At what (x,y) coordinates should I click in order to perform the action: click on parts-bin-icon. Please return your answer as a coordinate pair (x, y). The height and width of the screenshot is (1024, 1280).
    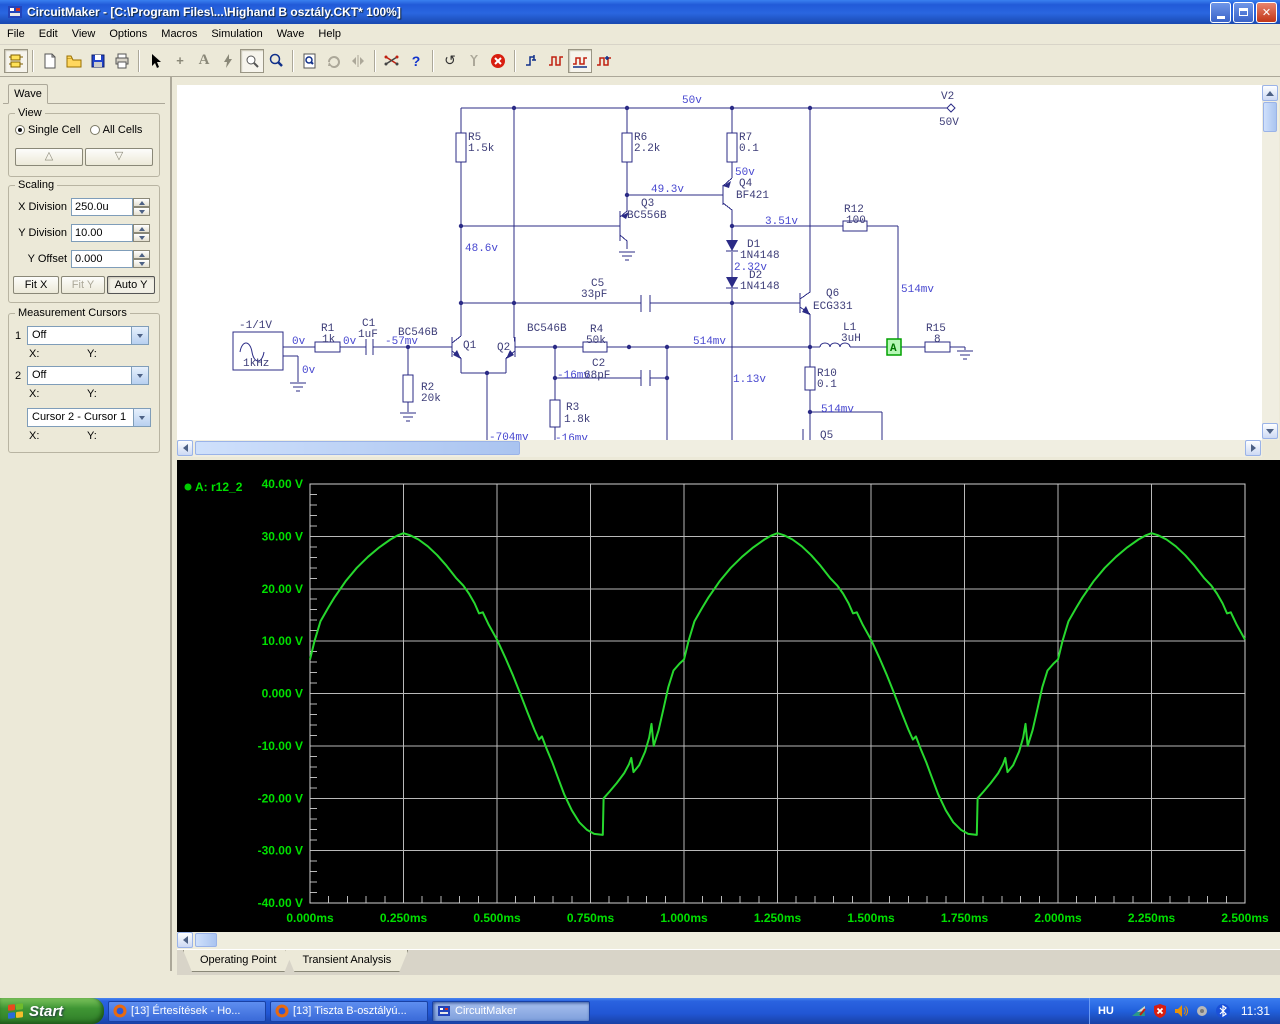
    Looking at the image, I should click on (16, 60).